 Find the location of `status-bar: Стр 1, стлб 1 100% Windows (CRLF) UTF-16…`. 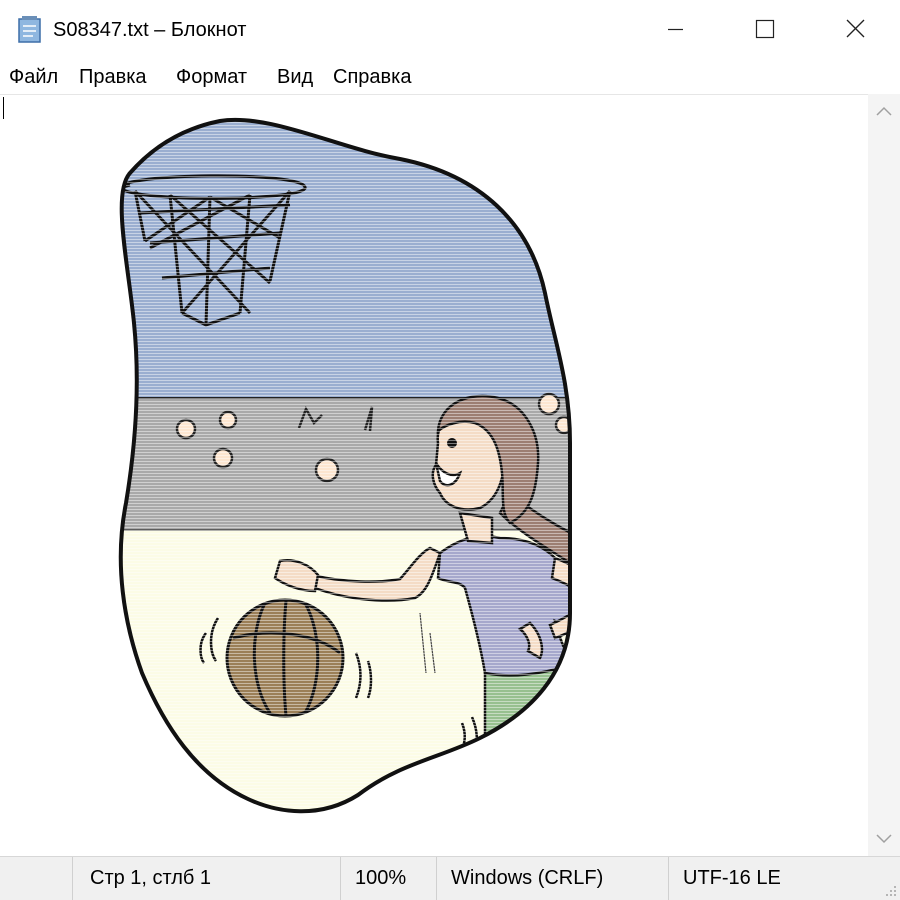

status-bar: Стр 1, стлб 1 100% Windows (CRLF) UTF-16… is located at coordinates (450, 878).